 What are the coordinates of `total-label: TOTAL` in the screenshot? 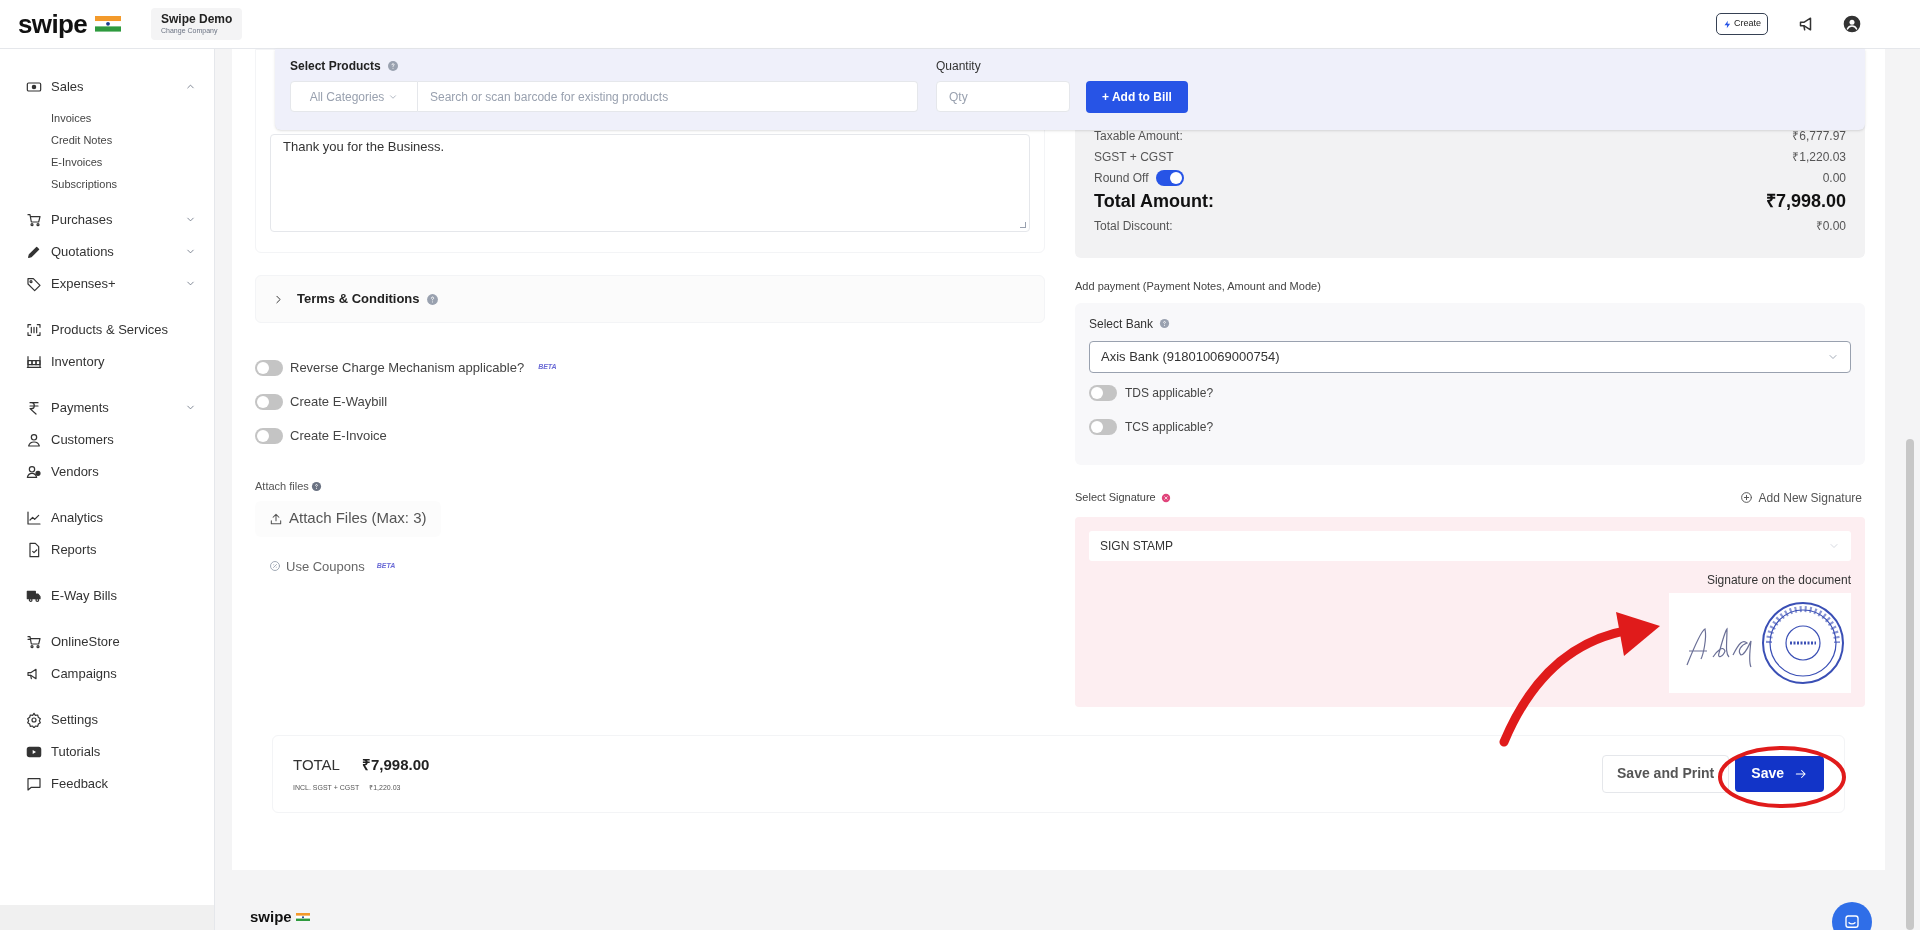 It's located at (316, 765).